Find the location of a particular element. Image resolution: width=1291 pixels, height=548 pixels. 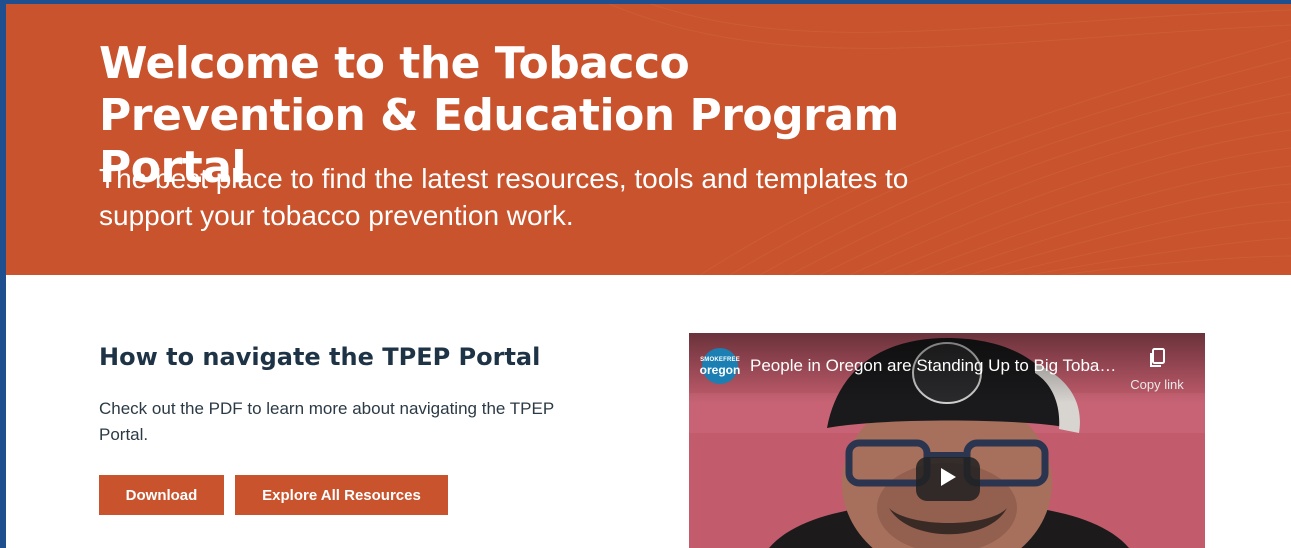

explore-resources-button: Explore All Resources is located at coordinates (341, 495).